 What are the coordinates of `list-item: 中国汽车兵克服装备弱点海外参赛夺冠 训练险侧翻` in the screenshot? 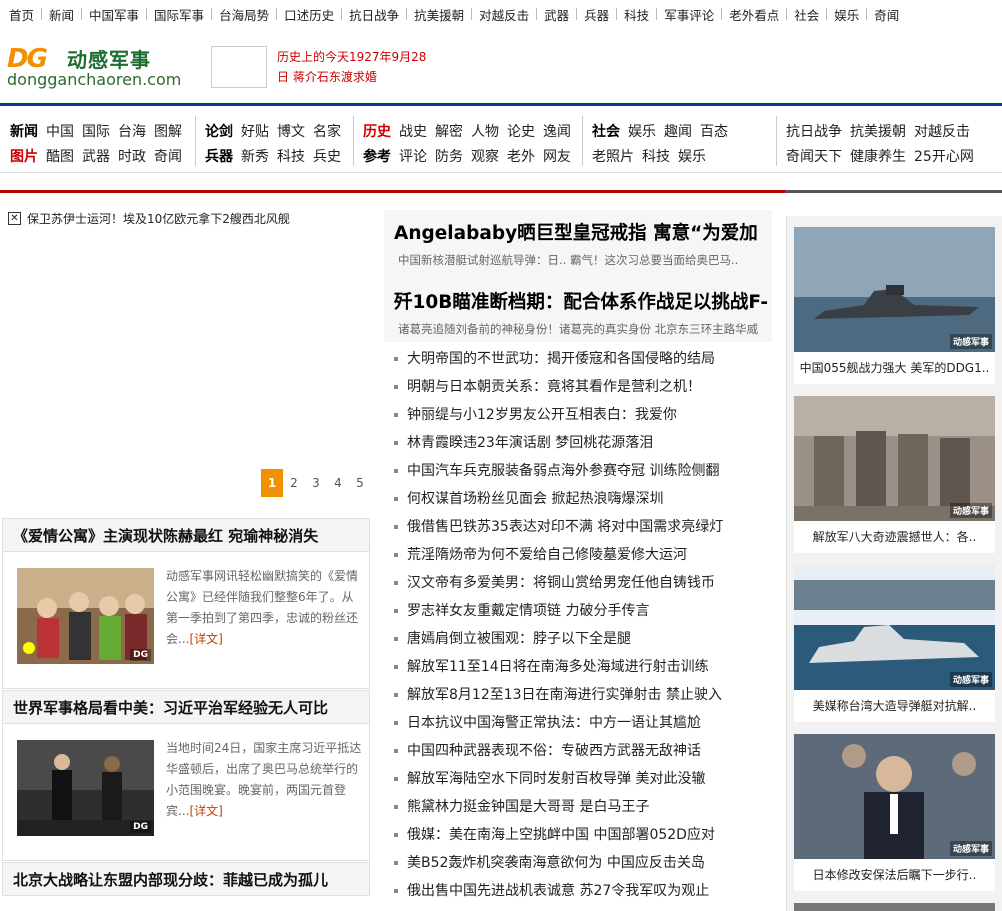 It's located at (584, 471).